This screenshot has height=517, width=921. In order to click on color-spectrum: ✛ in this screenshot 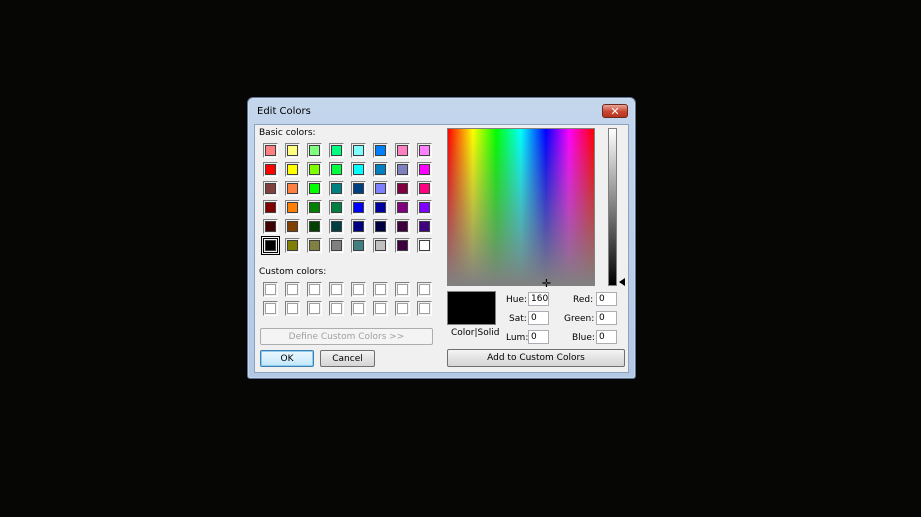, I will do `click(521, 208)`.